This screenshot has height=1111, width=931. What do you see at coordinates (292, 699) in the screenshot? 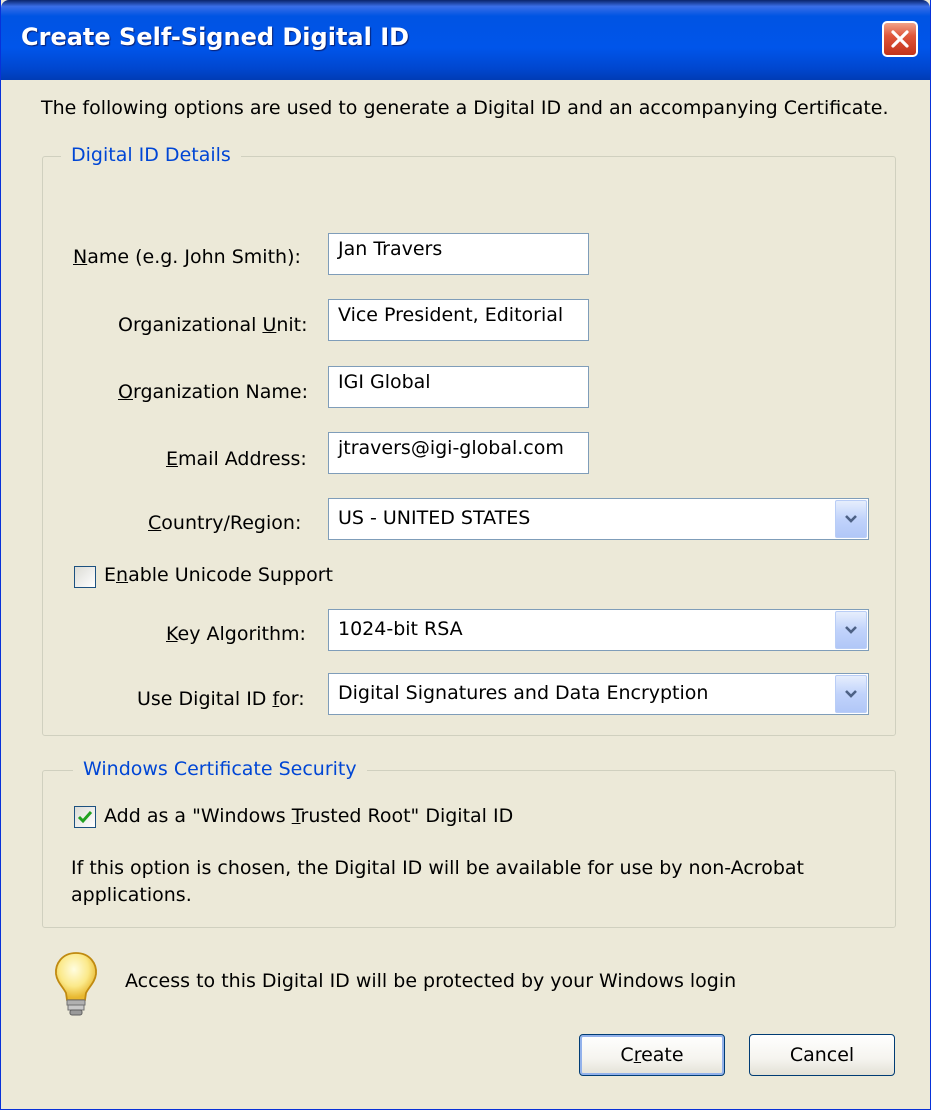
I see `use-for-label-post: or:` at bounding box center [292, 699].